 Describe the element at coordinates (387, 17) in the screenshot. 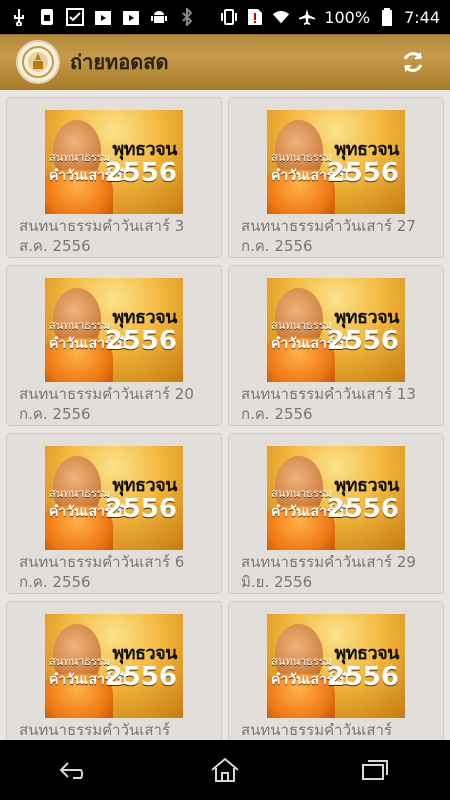

I see `battery-icon` at that location.